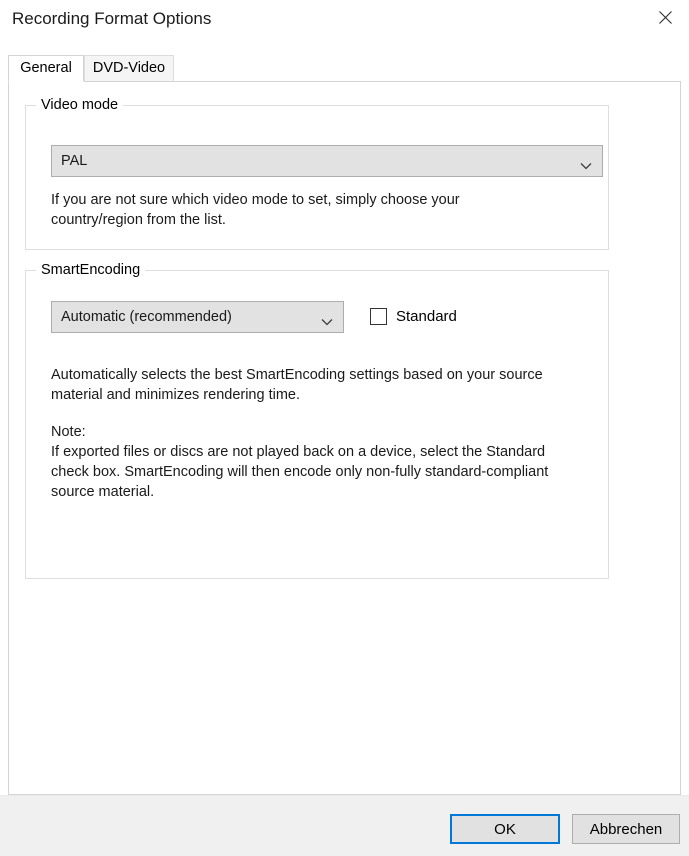 This screenshot has width=689, height=856. I want to click on cancel-button-label: Abbrechen, so click(626, 829).